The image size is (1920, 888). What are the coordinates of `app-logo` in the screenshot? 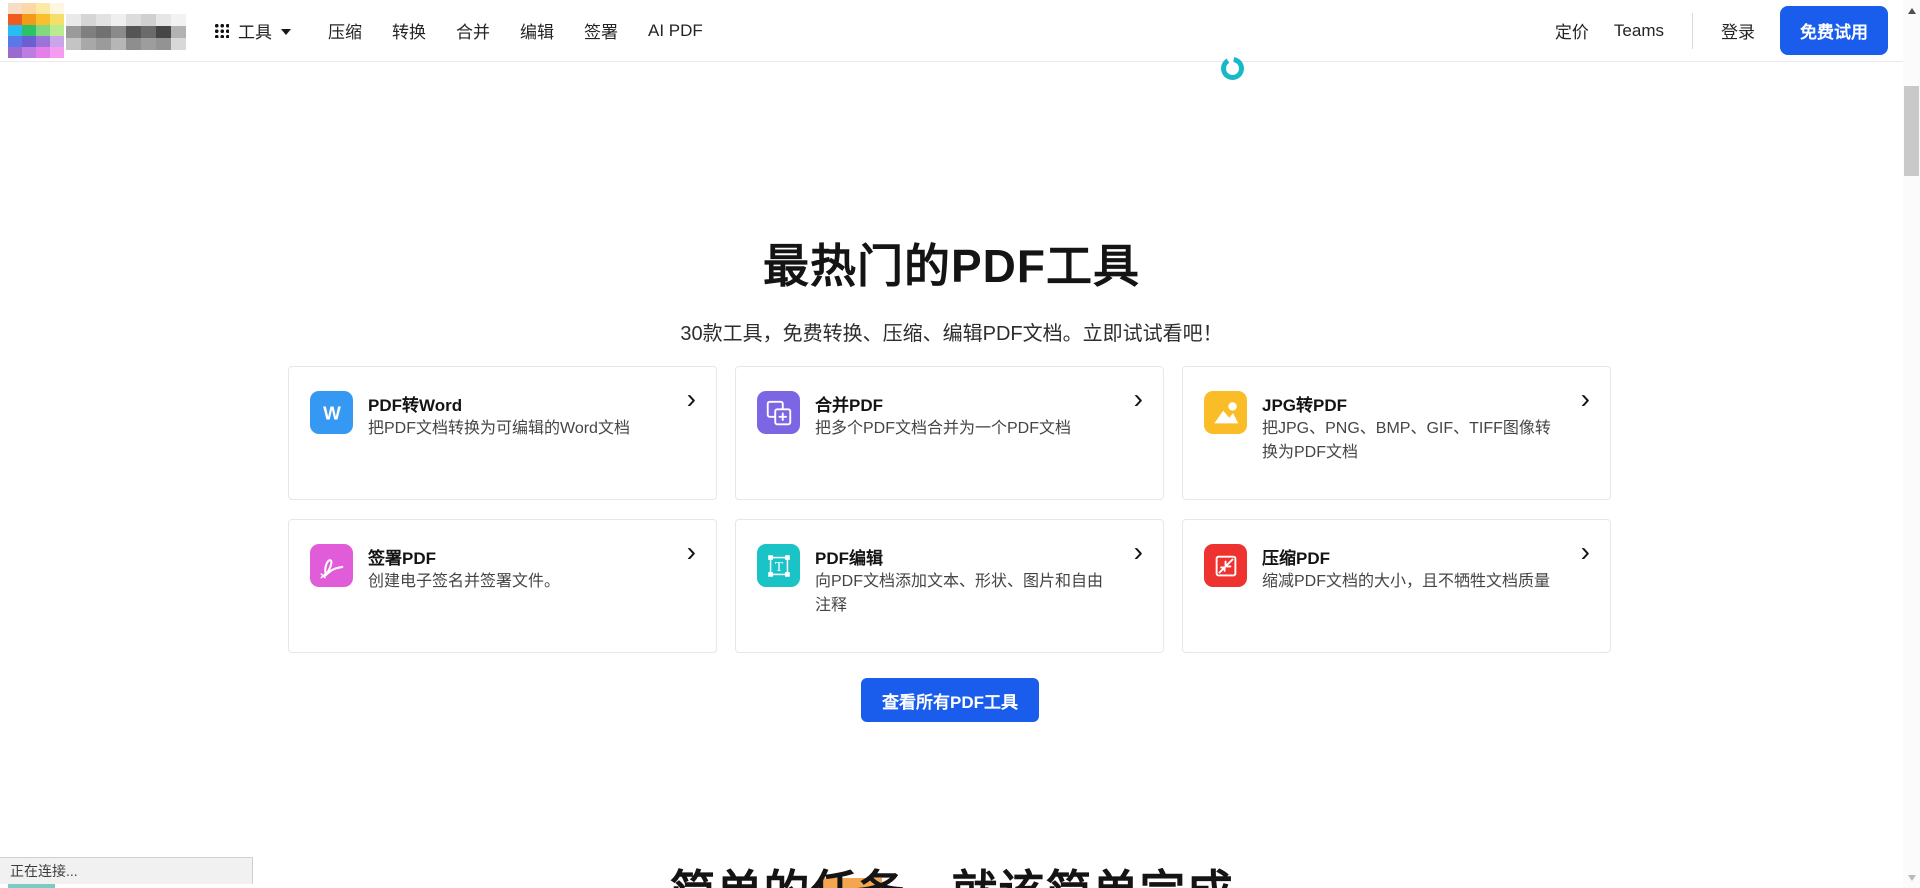 It's located at (97, 31).